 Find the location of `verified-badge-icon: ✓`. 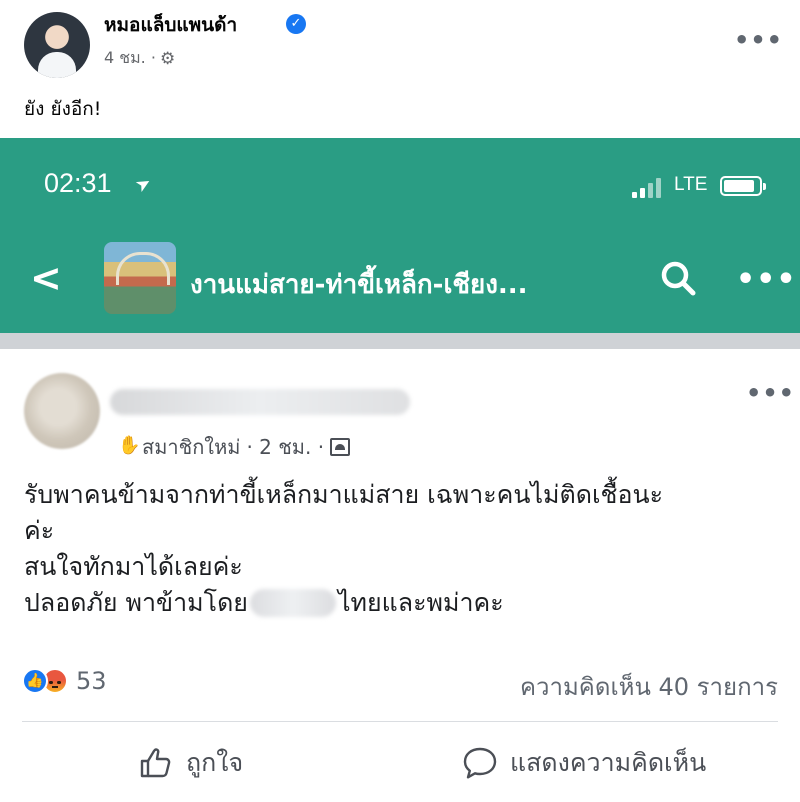

verified-badge-icon: ✓ is located at coordinates (296, 24).